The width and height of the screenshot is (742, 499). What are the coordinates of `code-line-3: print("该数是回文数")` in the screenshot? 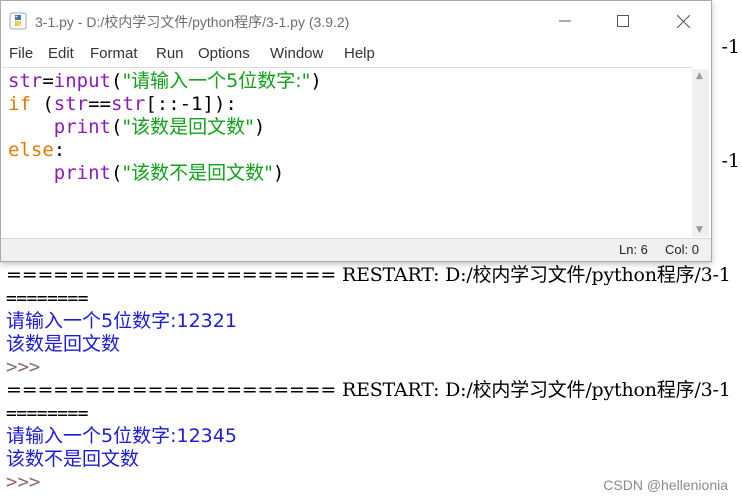 It's located at (165, 127).